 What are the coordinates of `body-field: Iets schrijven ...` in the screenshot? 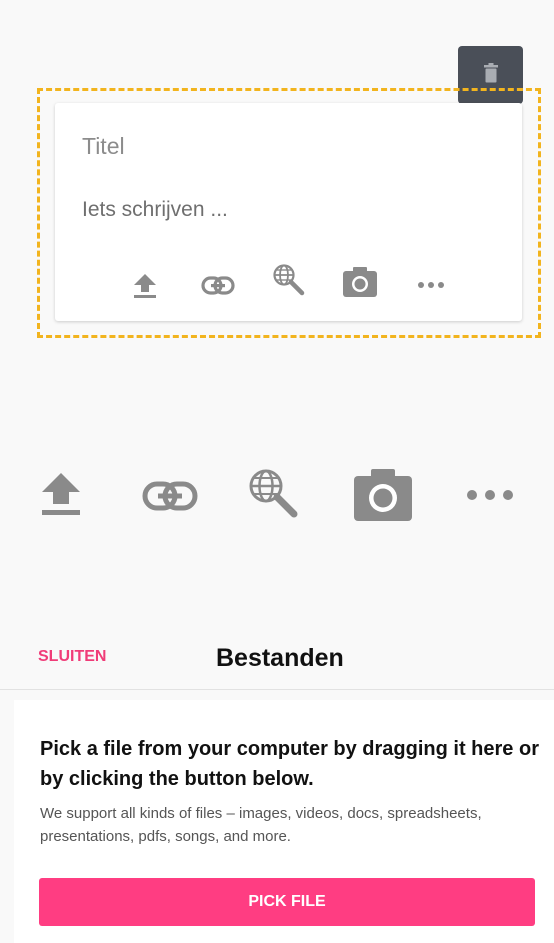 It's located at (155, 210).